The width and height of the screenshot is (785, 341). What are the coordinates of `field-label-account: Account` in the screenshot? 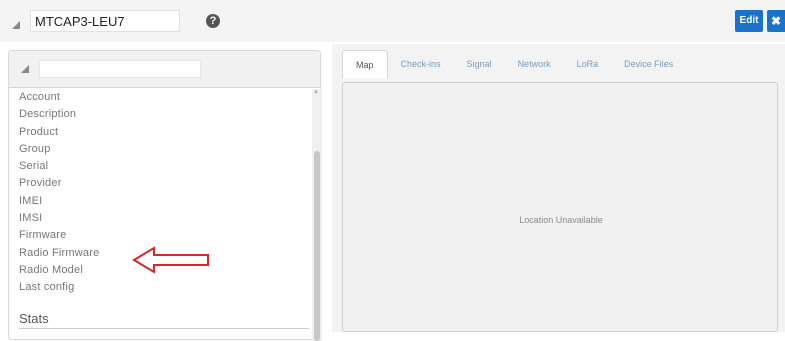 It's located at (40, 97).